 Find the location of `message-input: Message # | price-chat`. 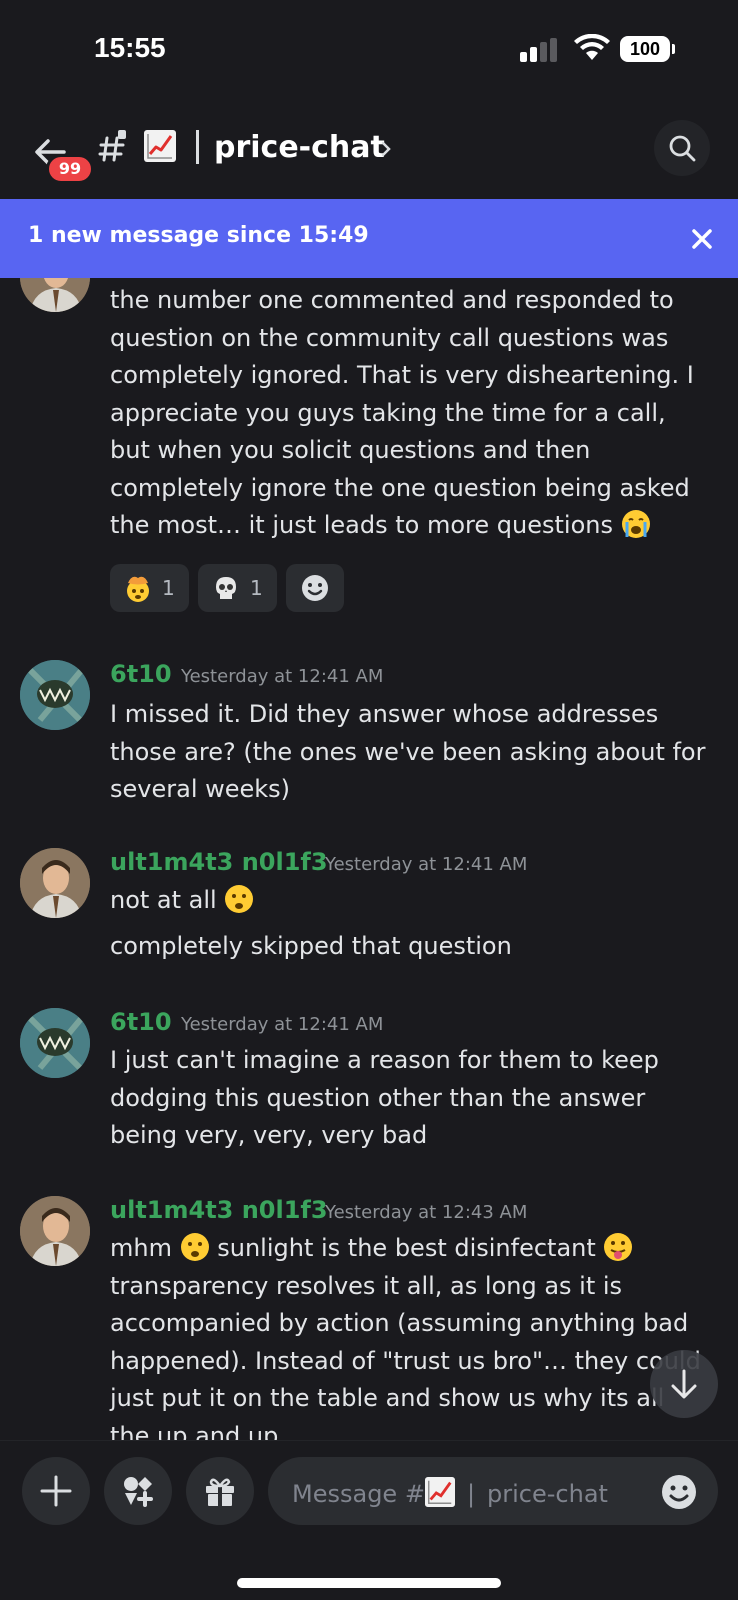

message-input: Message # | price-chat is located at coordinates (493, 1491).